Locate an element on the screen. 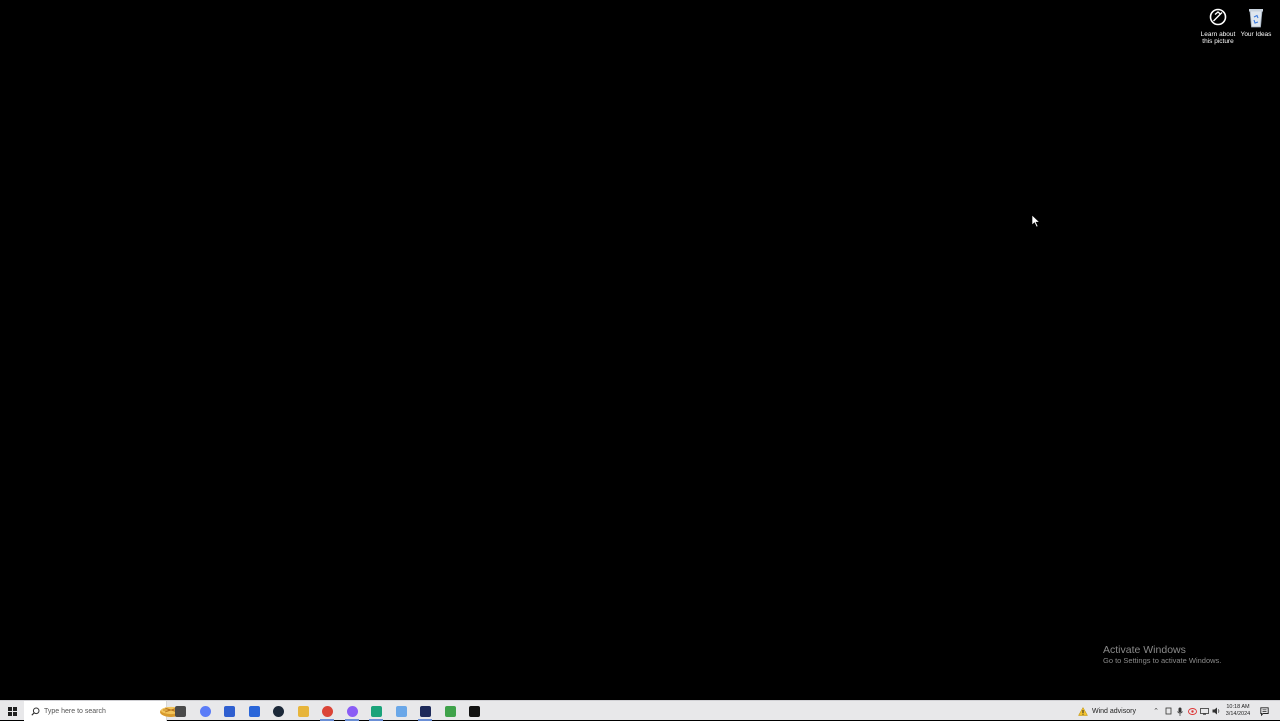  notification-icon is located at coordinates (1264, 711).